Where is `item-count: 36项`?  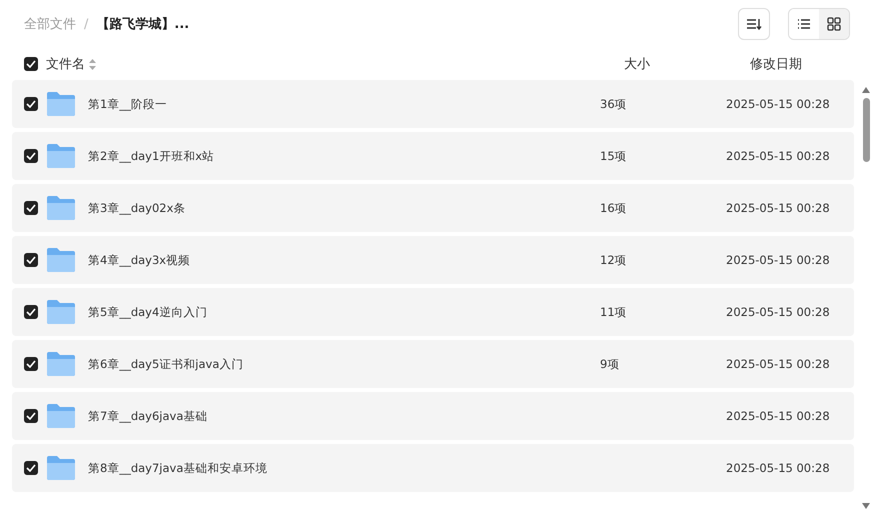
item-count: 36项 is located at coordinates (613, 103).